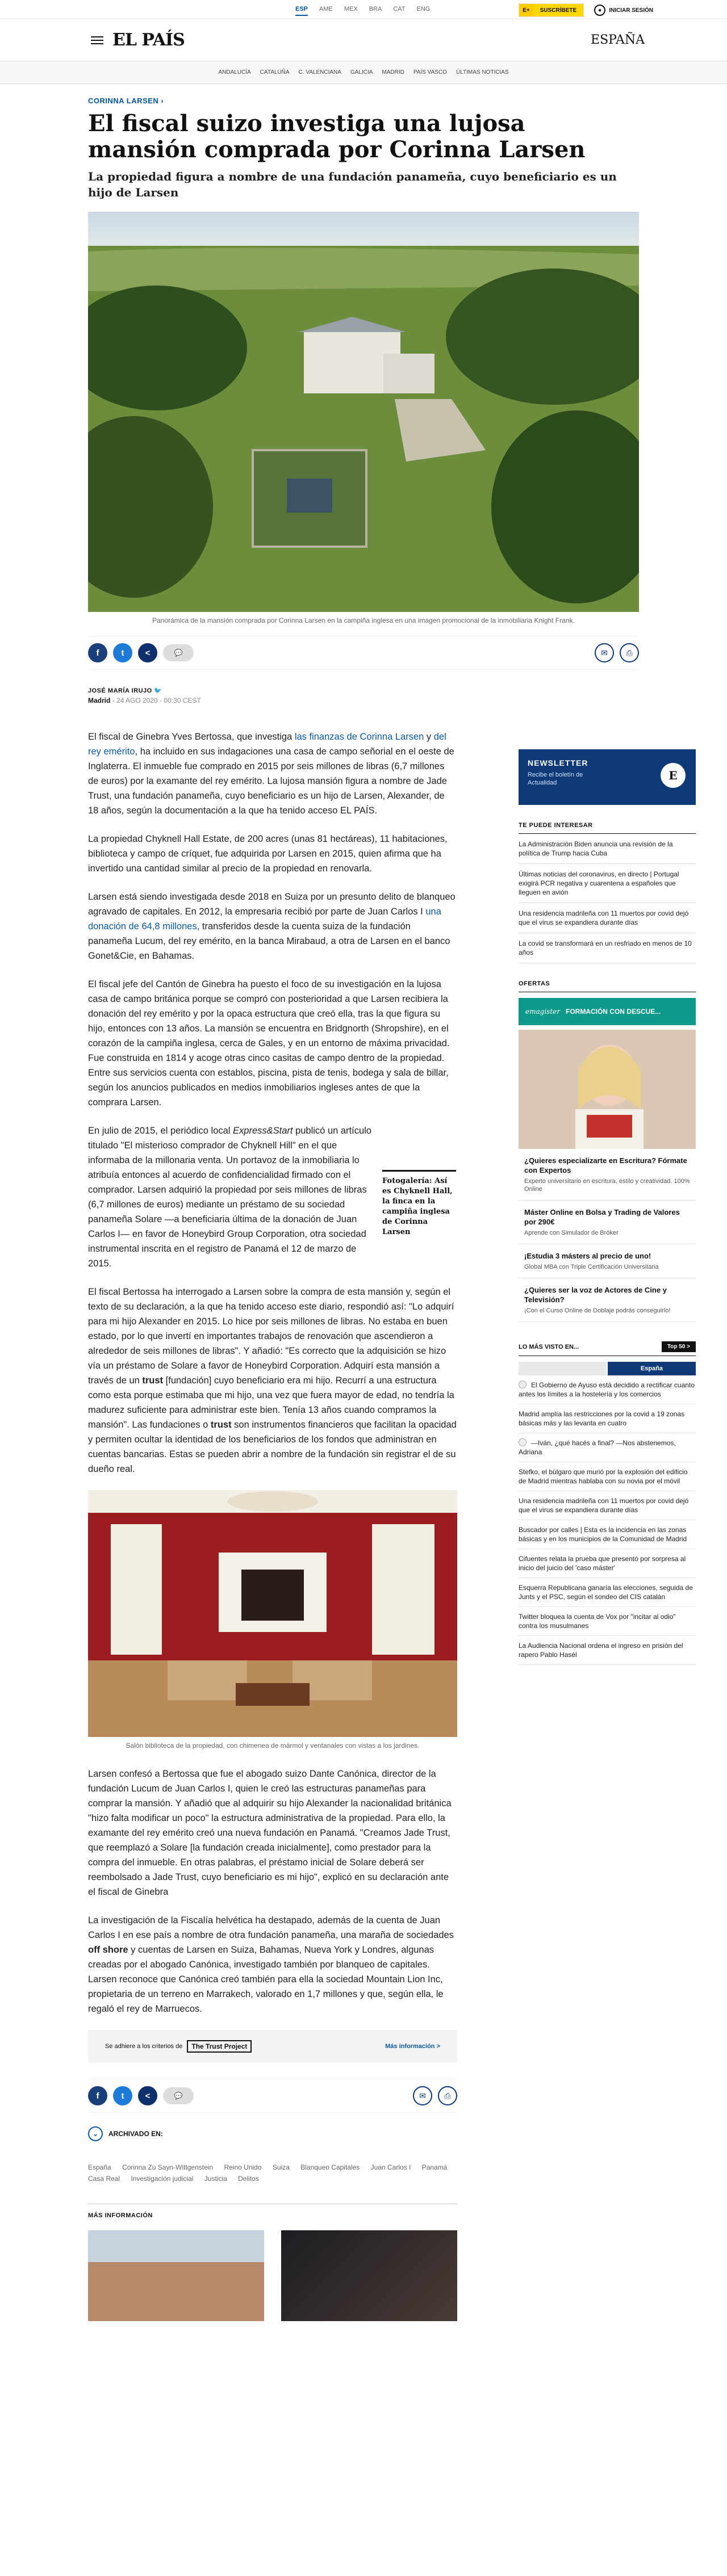  Describe the element at coordinates (158, 690) in the screenshot. I see `author-twitter-icon: 🐦` at that location.